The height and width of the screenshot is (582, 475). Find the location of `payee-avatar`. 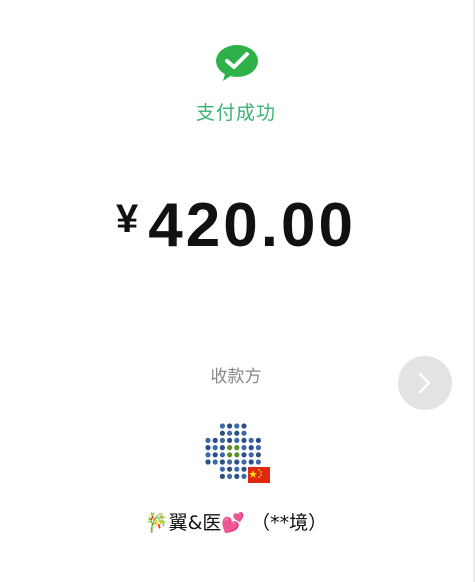

payee-avatar is located at coordinates (237, 455).